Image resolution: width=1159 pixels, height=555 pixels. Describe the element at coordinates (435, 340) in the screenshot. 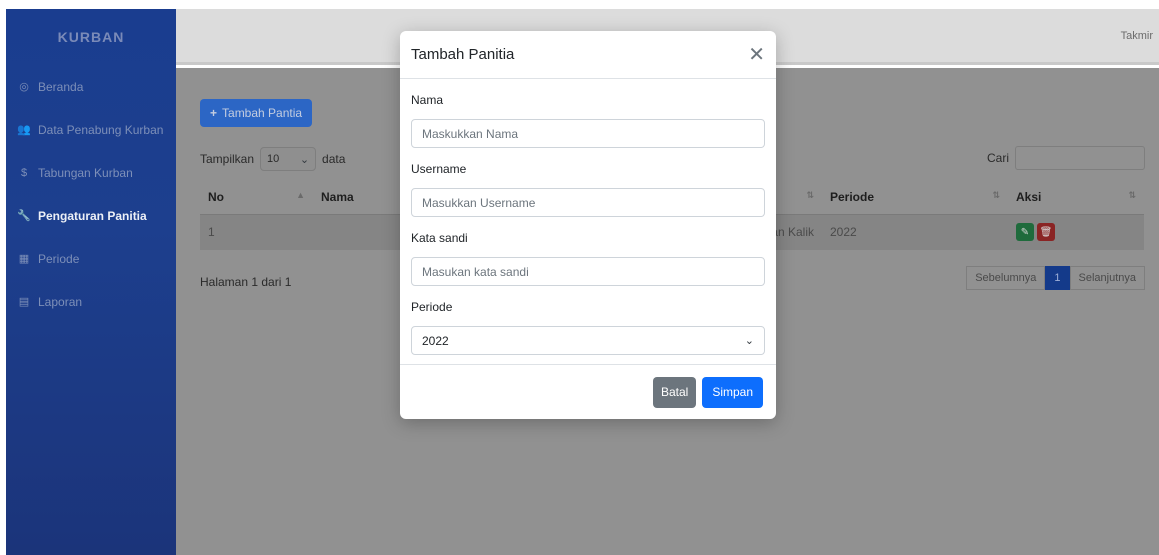

I see `periode-select-value: 2022` at that location.